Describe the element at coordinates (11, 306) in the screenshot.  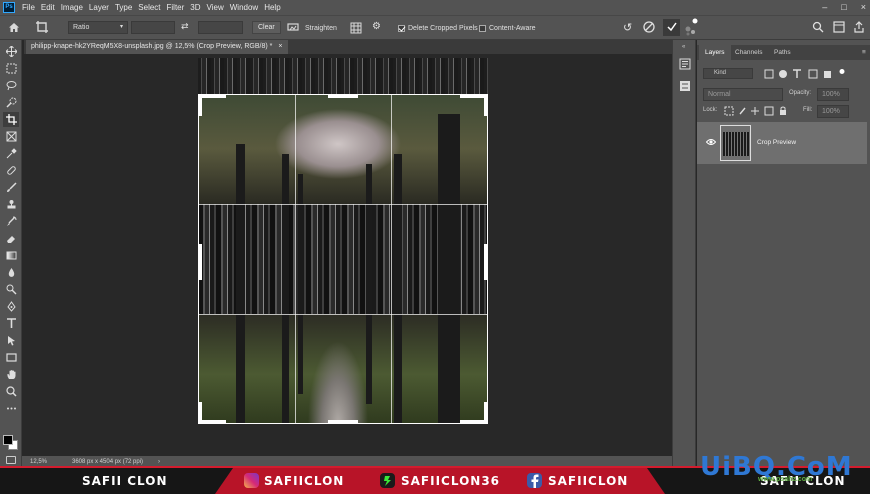
I see `pen-tool-icon` at that location.